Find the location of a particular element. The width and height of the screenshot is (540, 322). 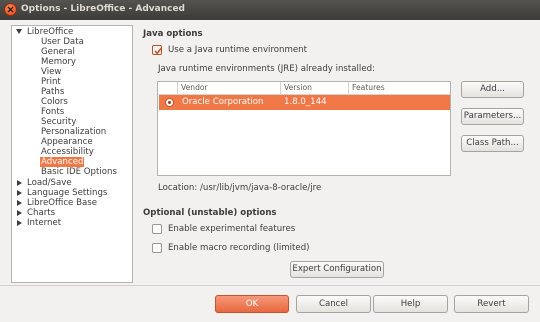

expert-configuration-button: Expert Configuration is located at coordinates (337, 269).